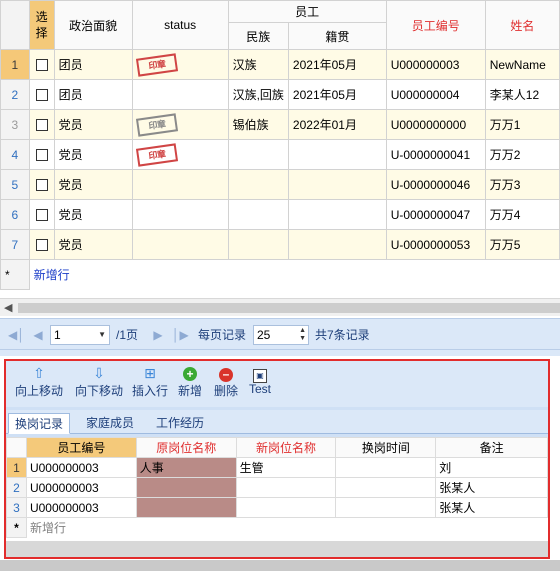 Image resolution: width=560 pixels, height=571 pixels. I want to click on row-number: 5, so click(15, 184).